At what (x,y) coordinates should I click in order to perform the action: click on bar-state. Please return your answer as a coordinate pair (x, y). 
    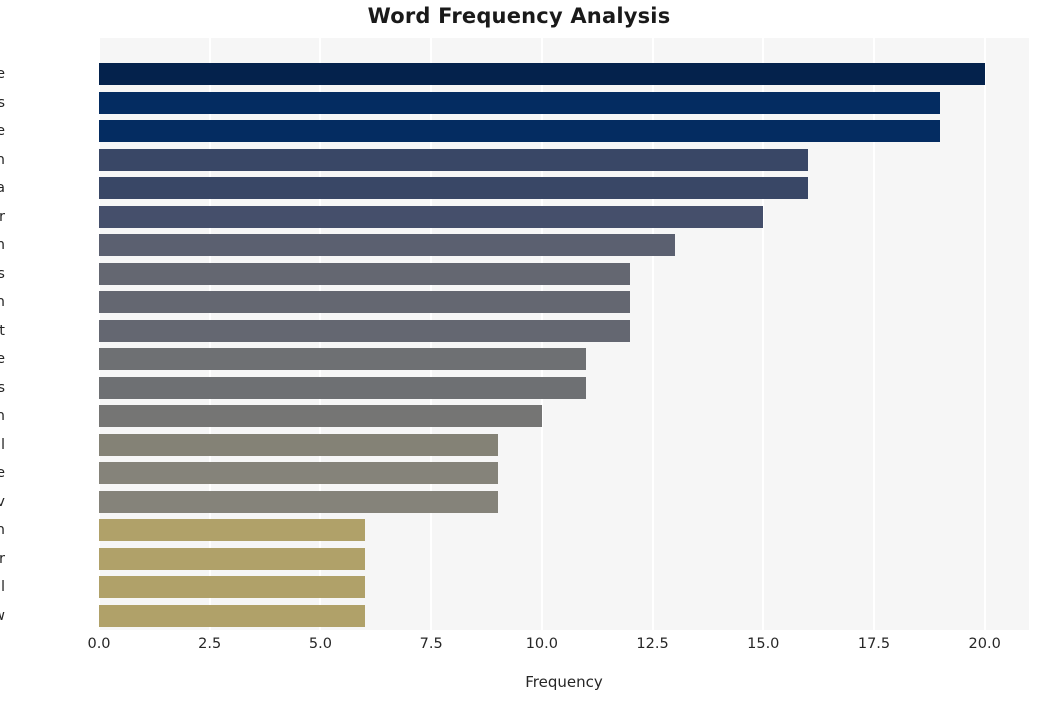
    Looking at the image, I should click on (542, 74).